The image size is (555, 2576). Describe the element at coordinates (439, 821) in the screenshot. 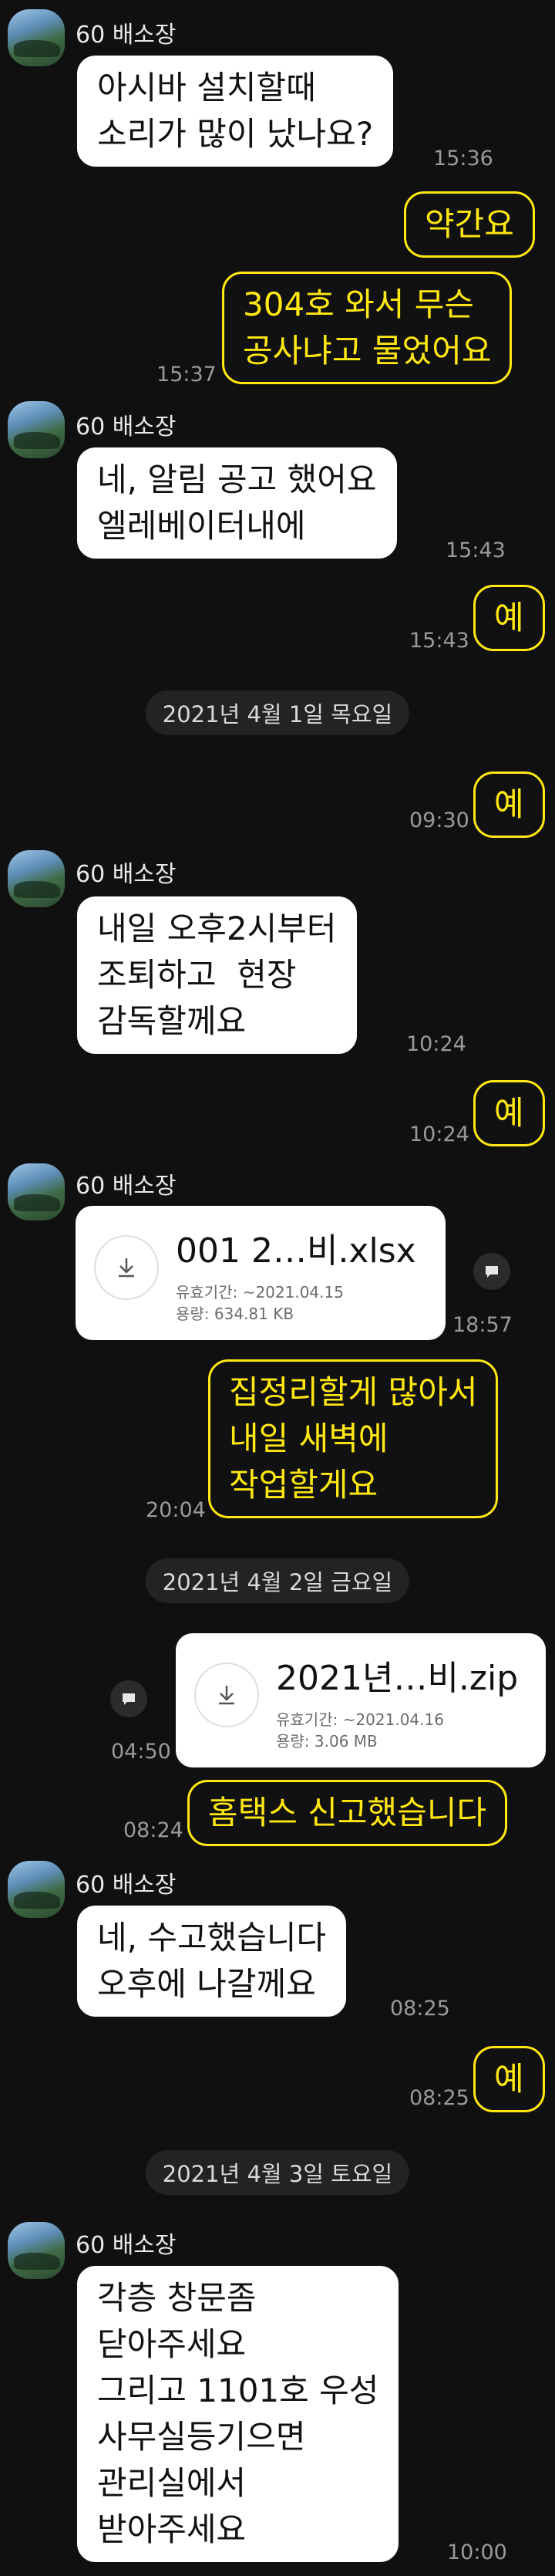

I see `message-time: 09:30` at that location.